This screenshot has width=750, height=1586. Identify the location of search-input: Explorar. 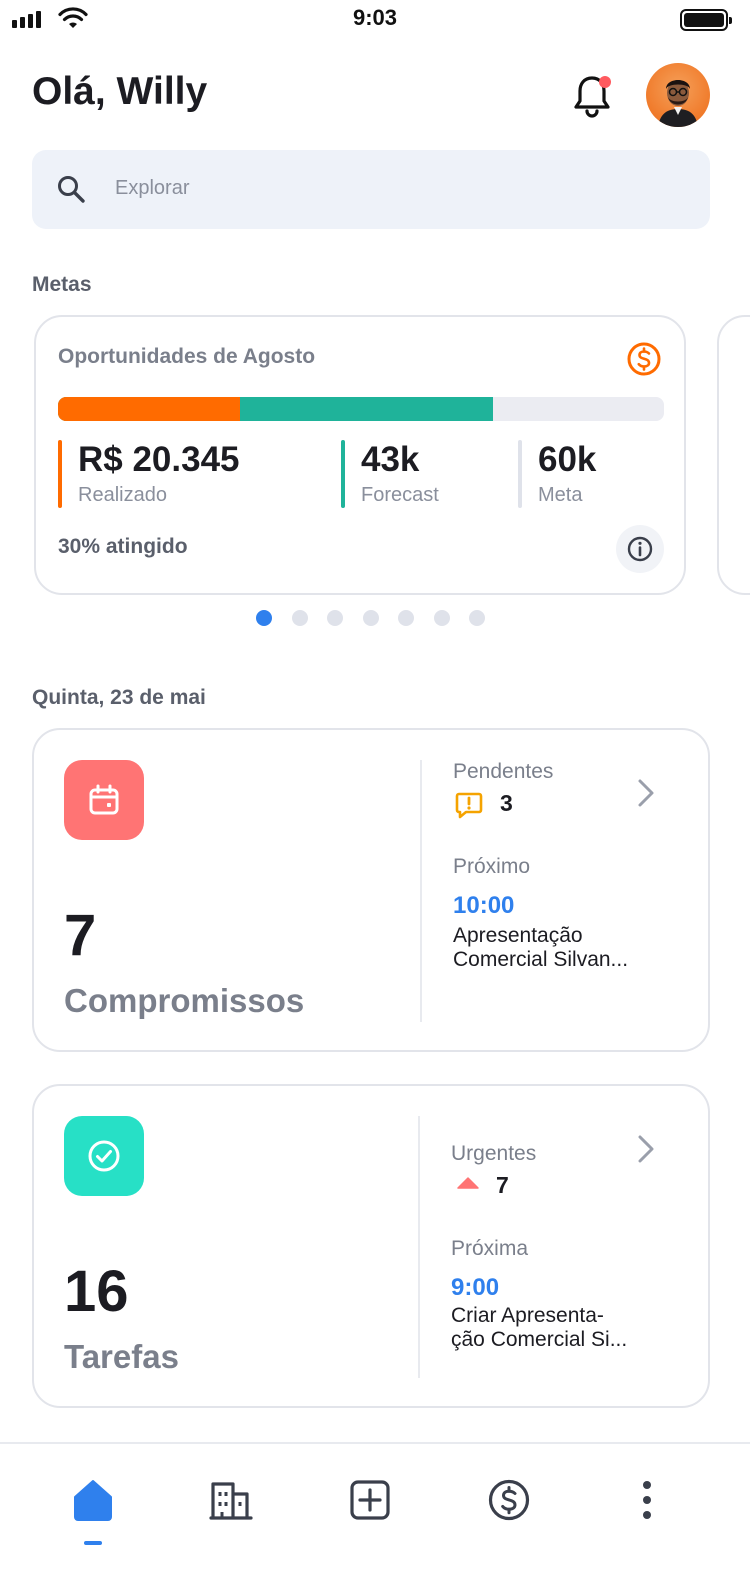
(371, 189).